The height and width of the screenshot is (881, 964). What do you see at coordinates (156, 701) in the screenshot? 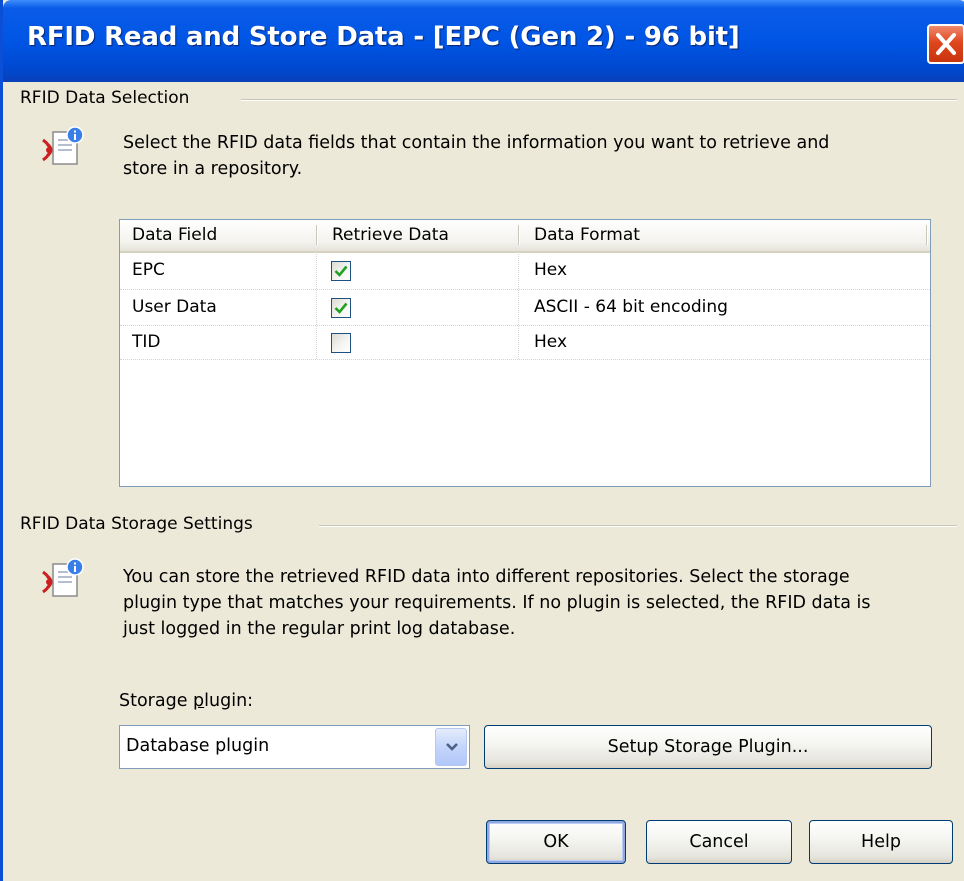
I see `storage-plugin-label-prefix: Storage` at bounding box center [156, 701].